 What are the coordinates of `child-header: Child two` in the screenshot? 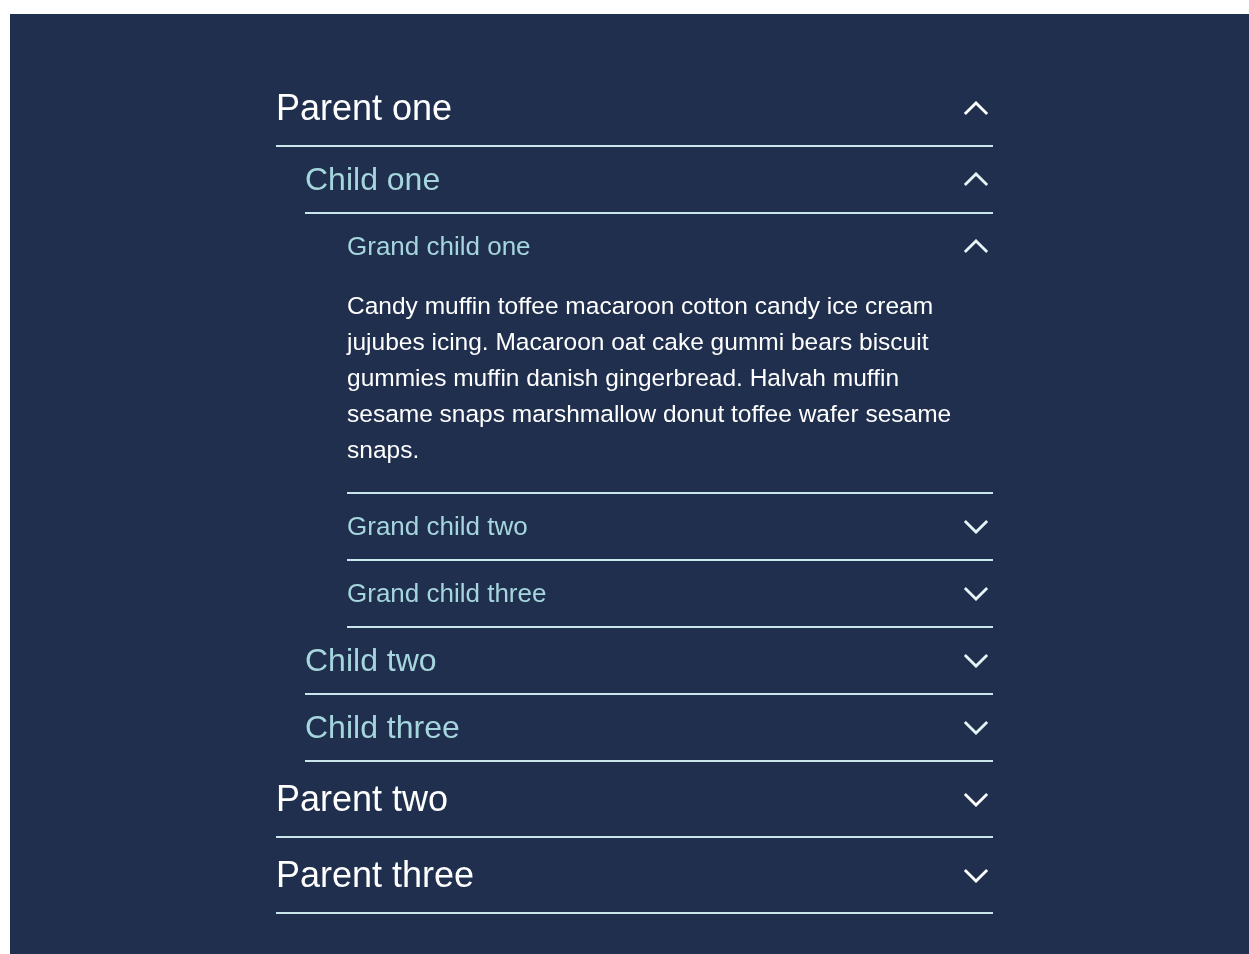 It's located at (649, 661).